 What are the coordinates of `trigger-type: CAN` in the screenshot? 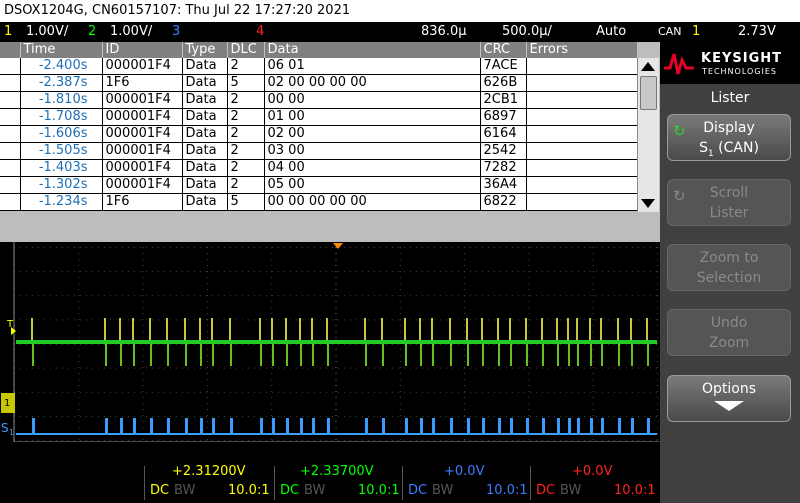 It's located at (669, 32).